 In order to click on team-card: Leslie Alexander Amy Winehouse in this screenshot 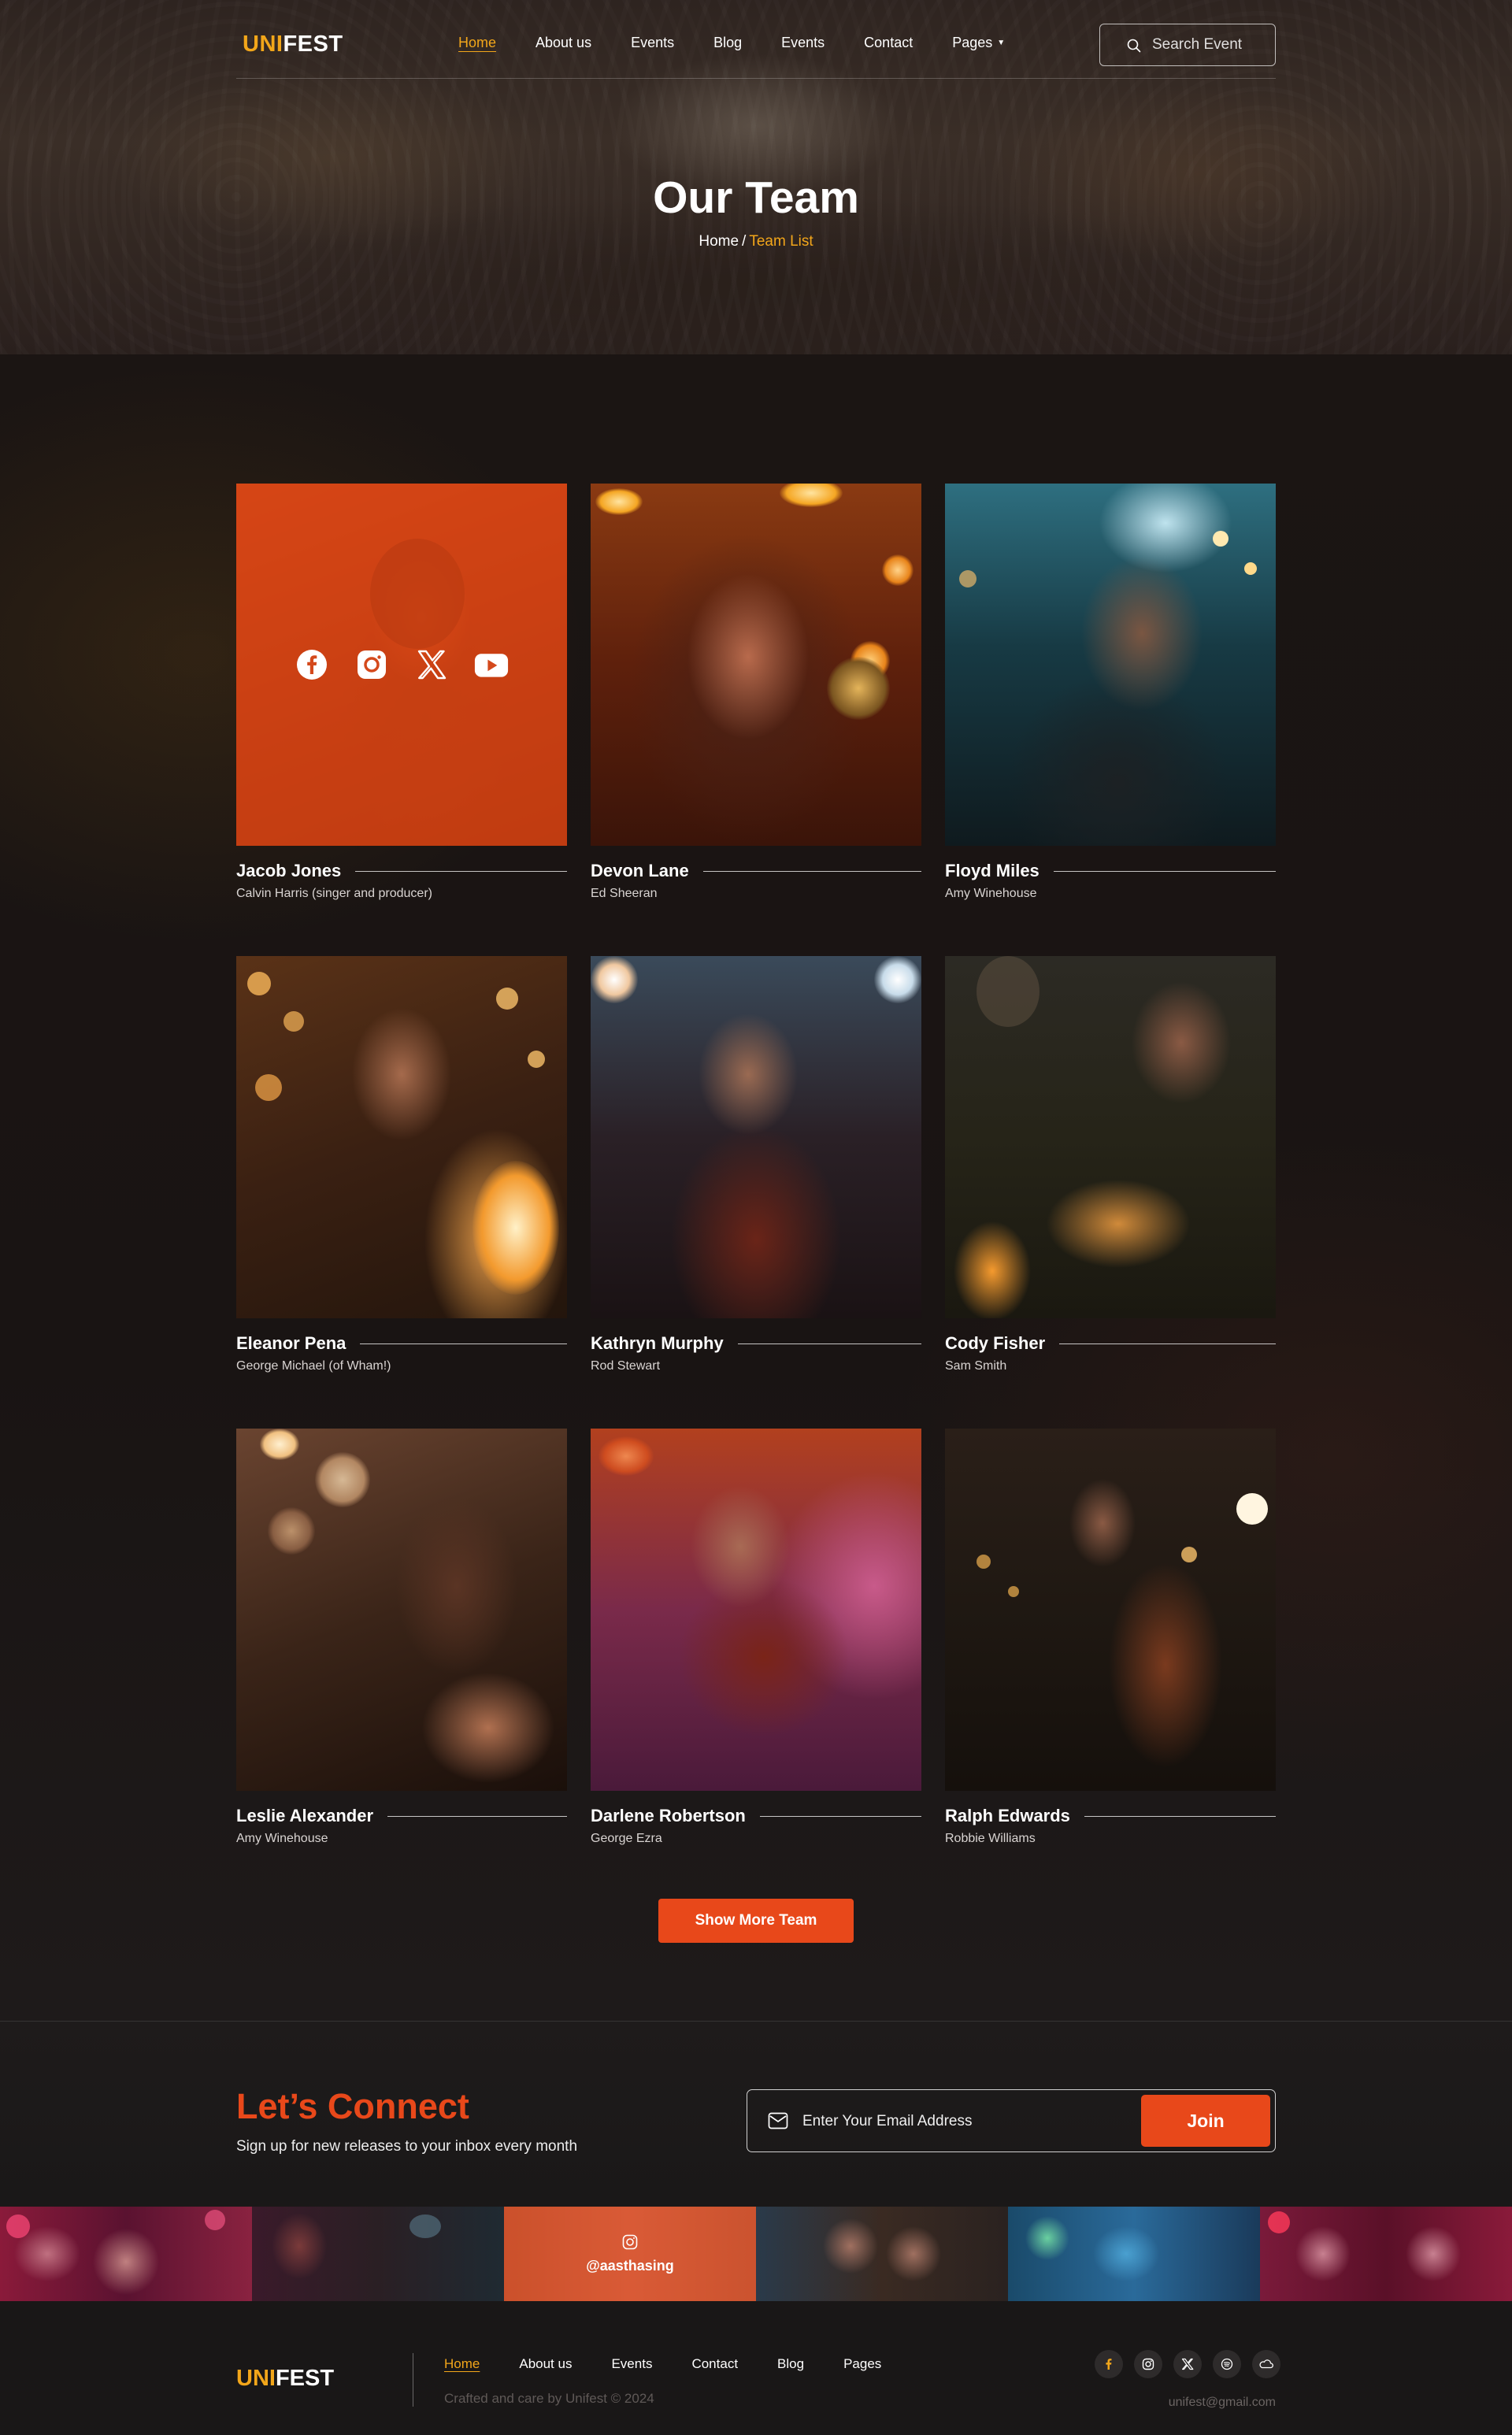, I will do `click(401, 1637)`.